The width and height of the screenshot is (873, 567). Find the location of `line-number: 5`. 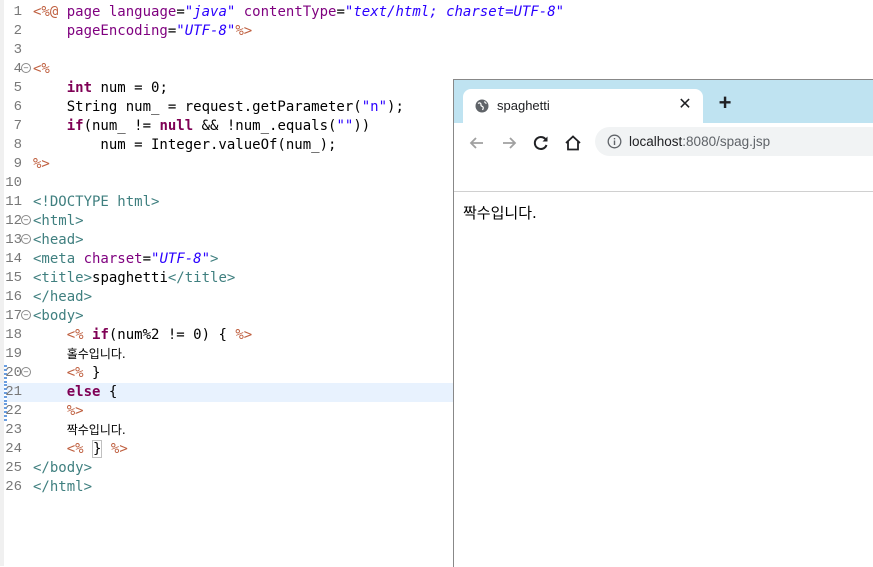

line-number: 5 is located at coordinates (17, 88).